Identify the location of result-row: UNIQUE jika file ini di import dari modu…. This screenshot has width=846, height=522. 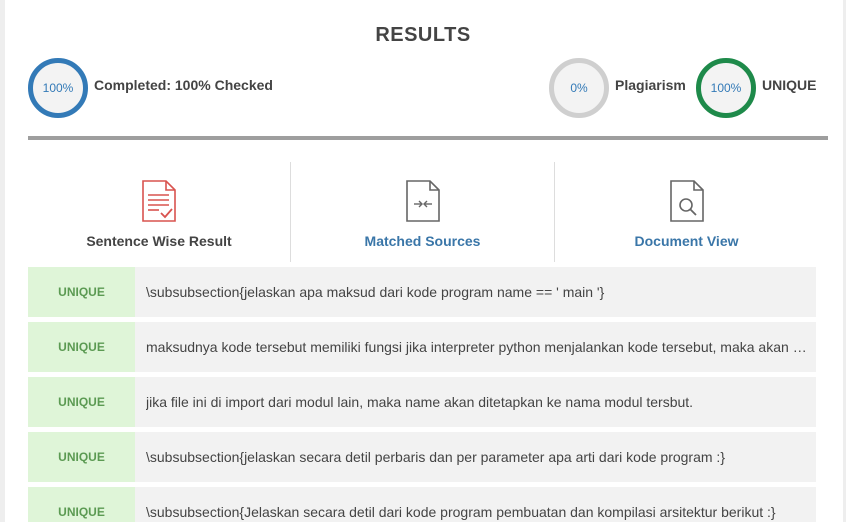
(422, 402).